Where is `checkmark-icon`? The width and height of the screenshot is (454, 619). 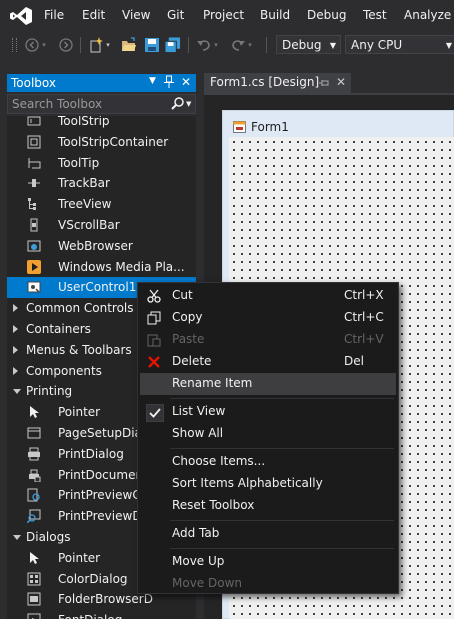 checkmark-icon is located at coordinates (155, 413).